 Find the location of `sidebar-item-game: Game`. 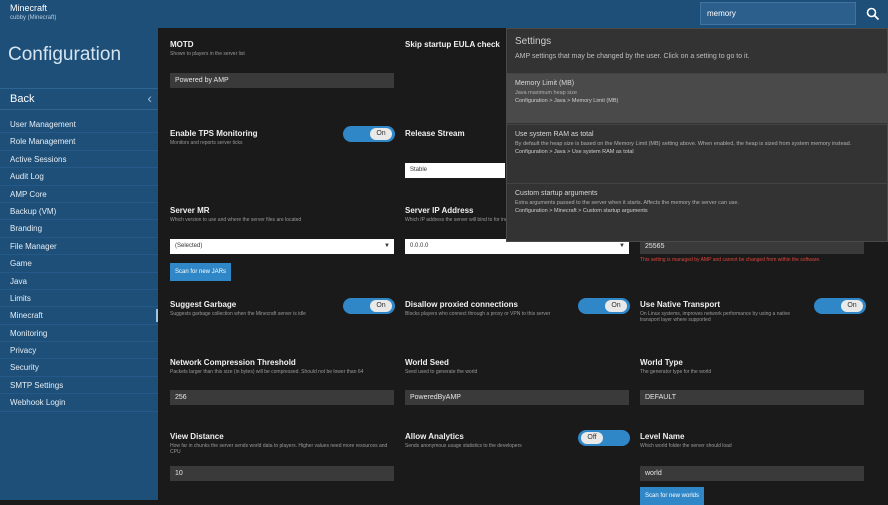

sidebar-item-game: Game is located at coordinates (79, 264).